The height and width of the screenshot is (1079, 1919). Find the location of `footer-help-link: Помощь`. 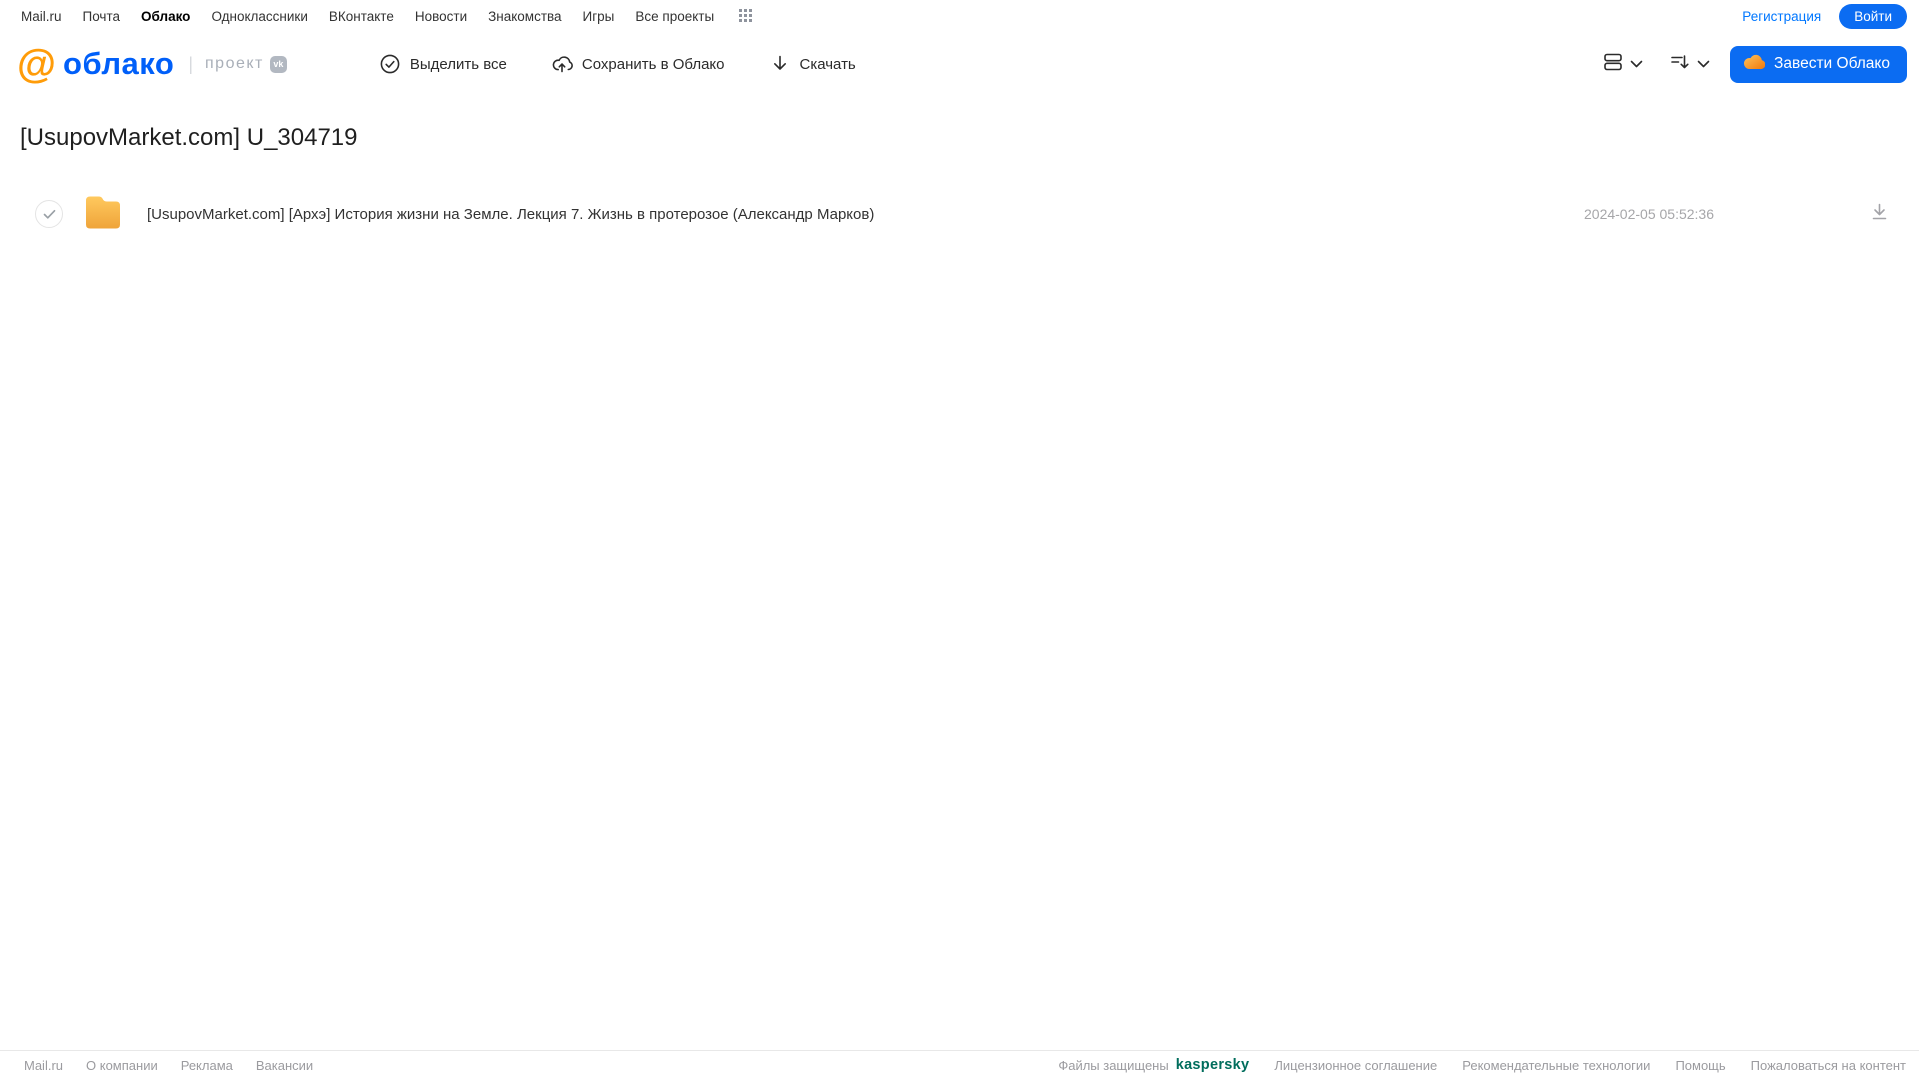

footer-help-link: Помощь is located at coordinates (1700, 1065).